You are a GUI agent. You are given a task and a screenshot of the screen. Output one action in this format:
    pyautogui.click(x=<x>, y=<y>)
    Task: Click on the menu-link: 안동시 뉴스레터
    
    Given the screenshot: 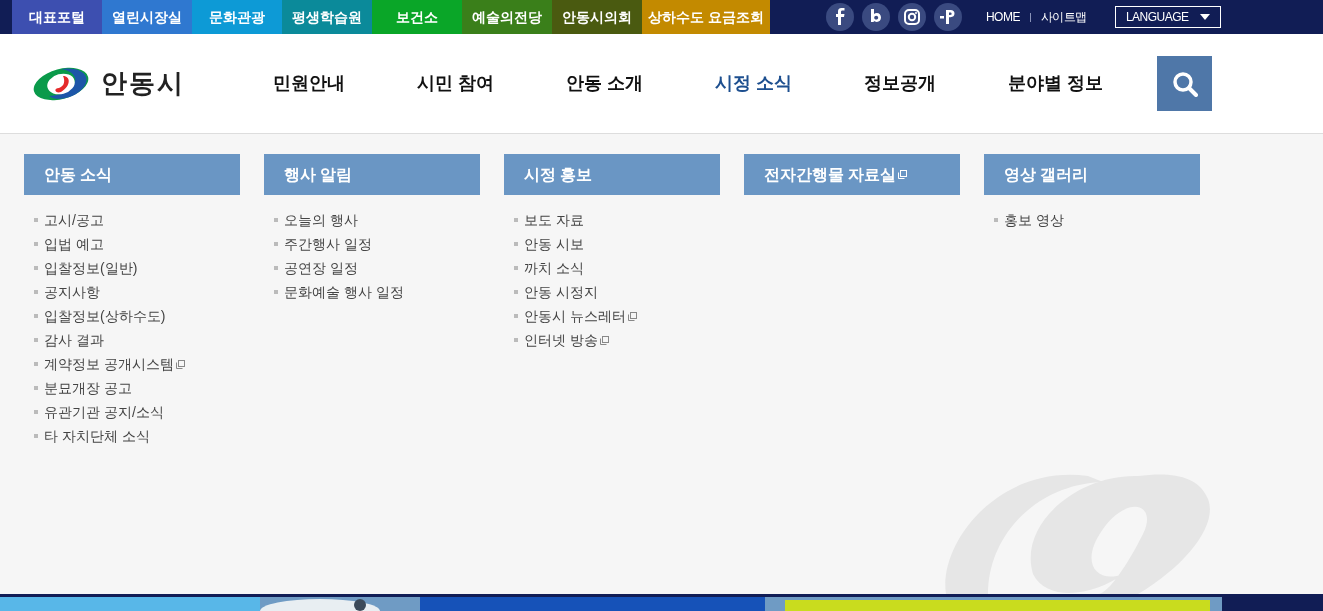 What is the action you would take?
    pyautogui.click(x=575, y=316)
    